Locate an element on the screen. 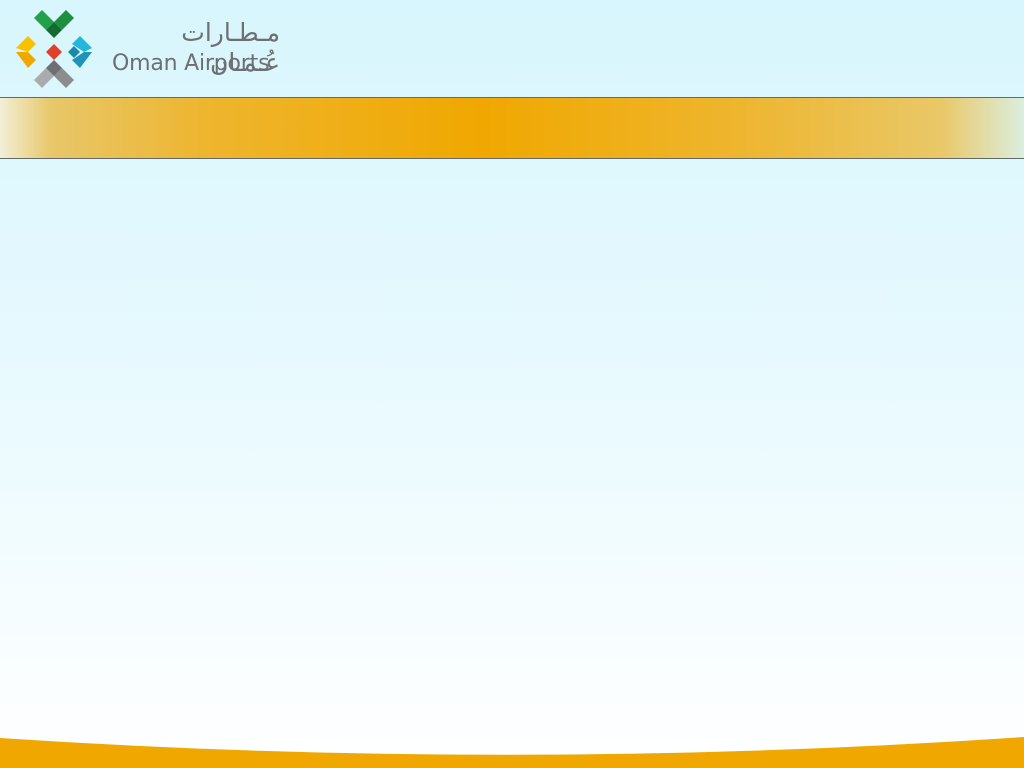 The image size is (1024, 768). footer-wave is located at coordinates (512, 752).